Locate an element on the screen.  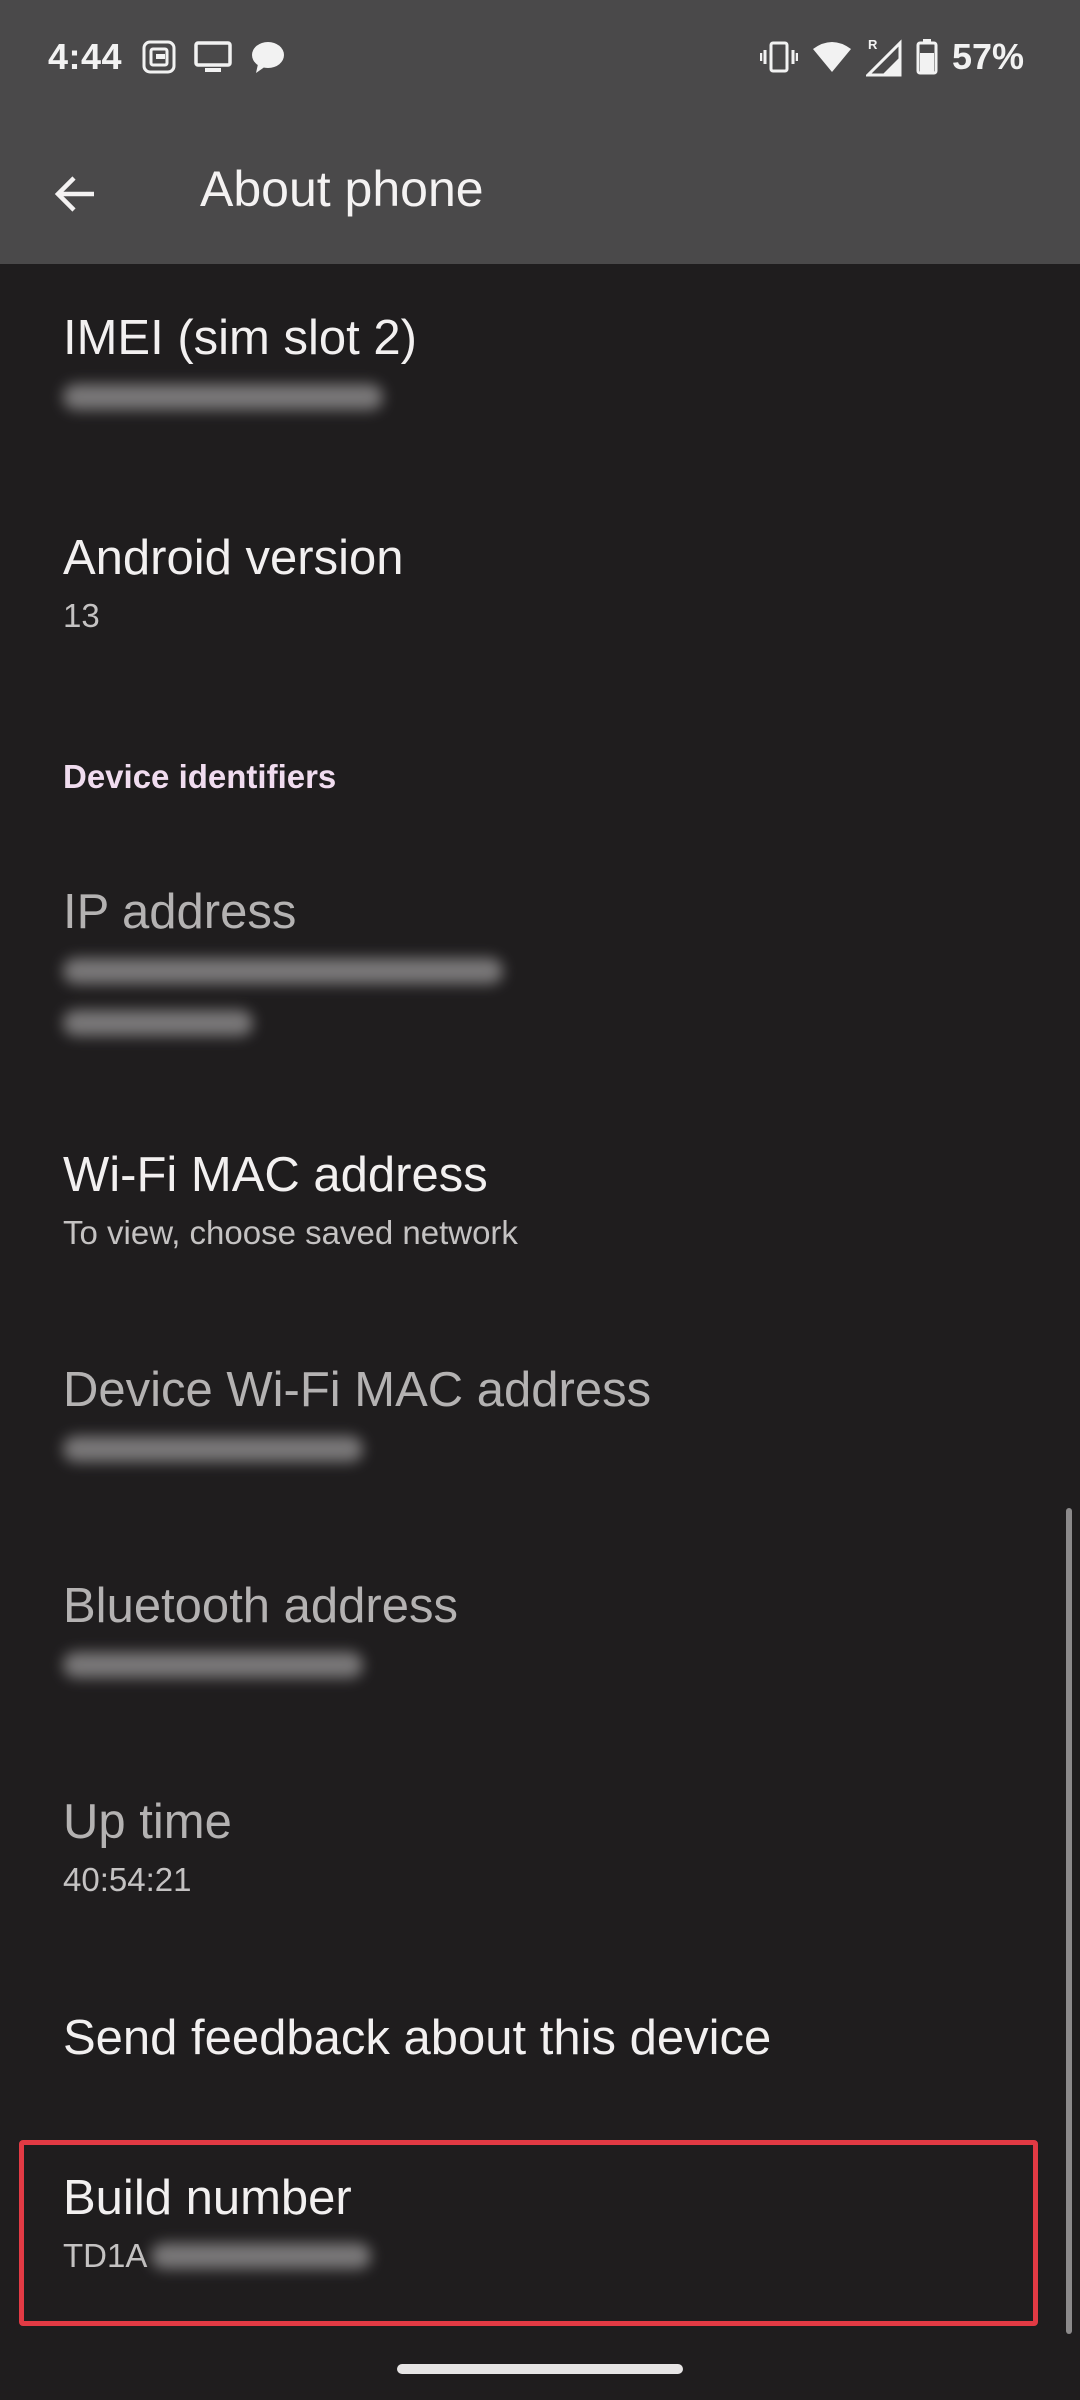
list-item-device-wifi-mac: Device Wi-Fi MAC address is located at coordinates (520, 1411).